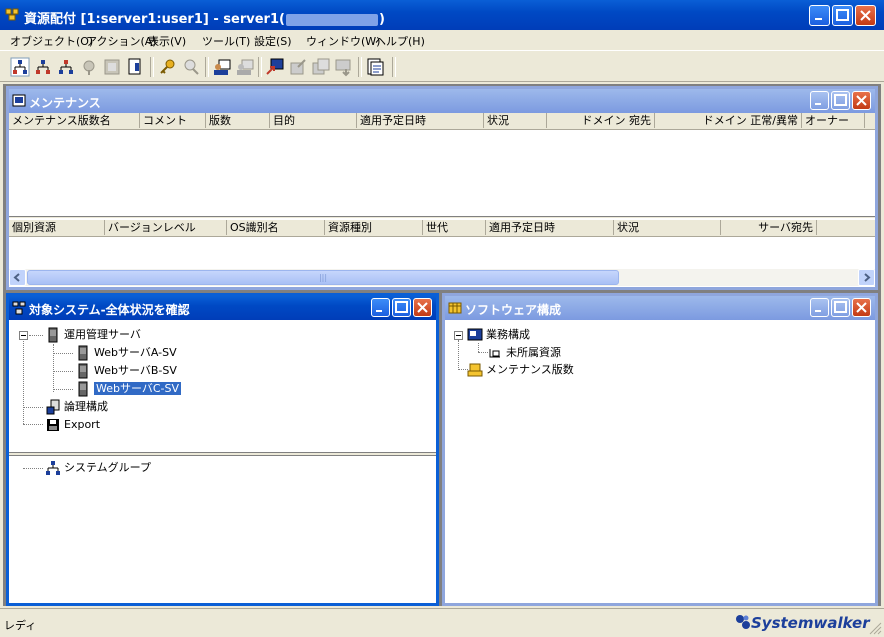 The width and height of the screenshot is (884, 637). What do you see at coordinates (819, 100) in the screenshot?
I see `maintenance-minimize-button` at bounding box center [819, 100].